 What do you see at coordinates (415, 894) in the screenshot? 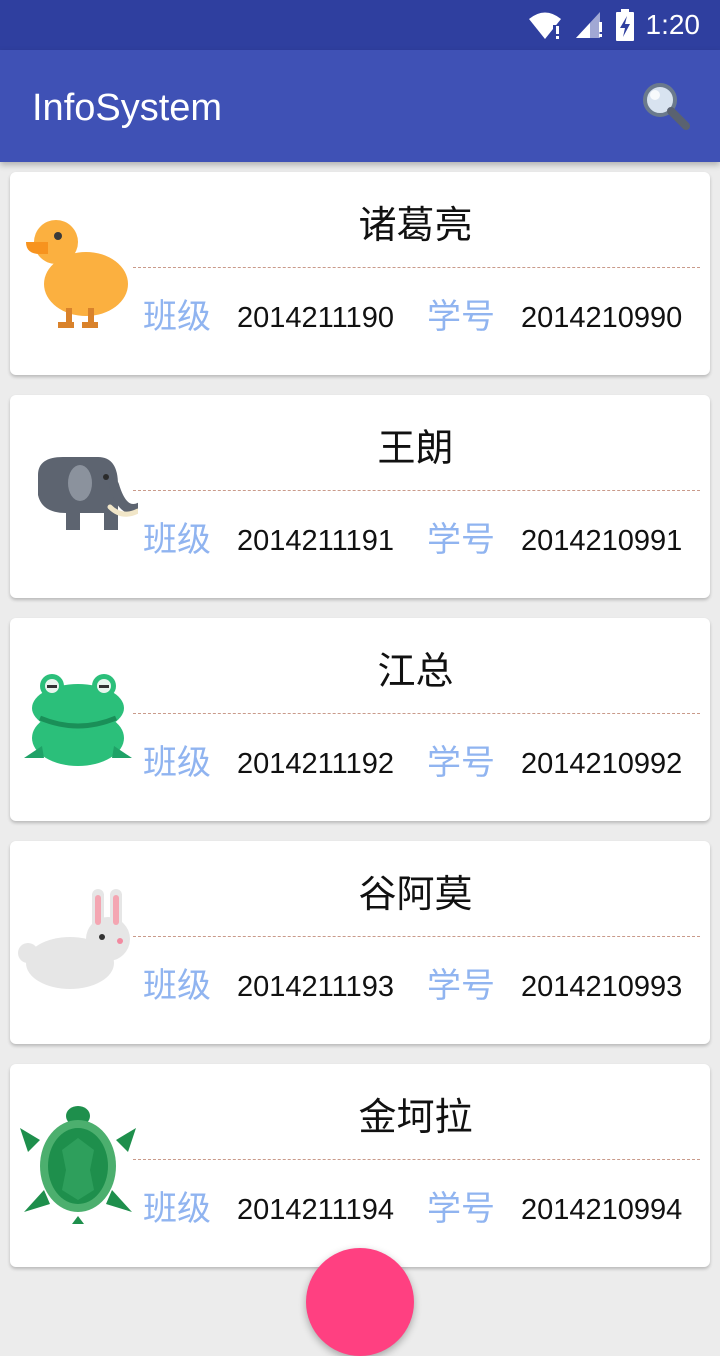
I see `student-name: 谷阿莫` at bounding box center [415, 894].